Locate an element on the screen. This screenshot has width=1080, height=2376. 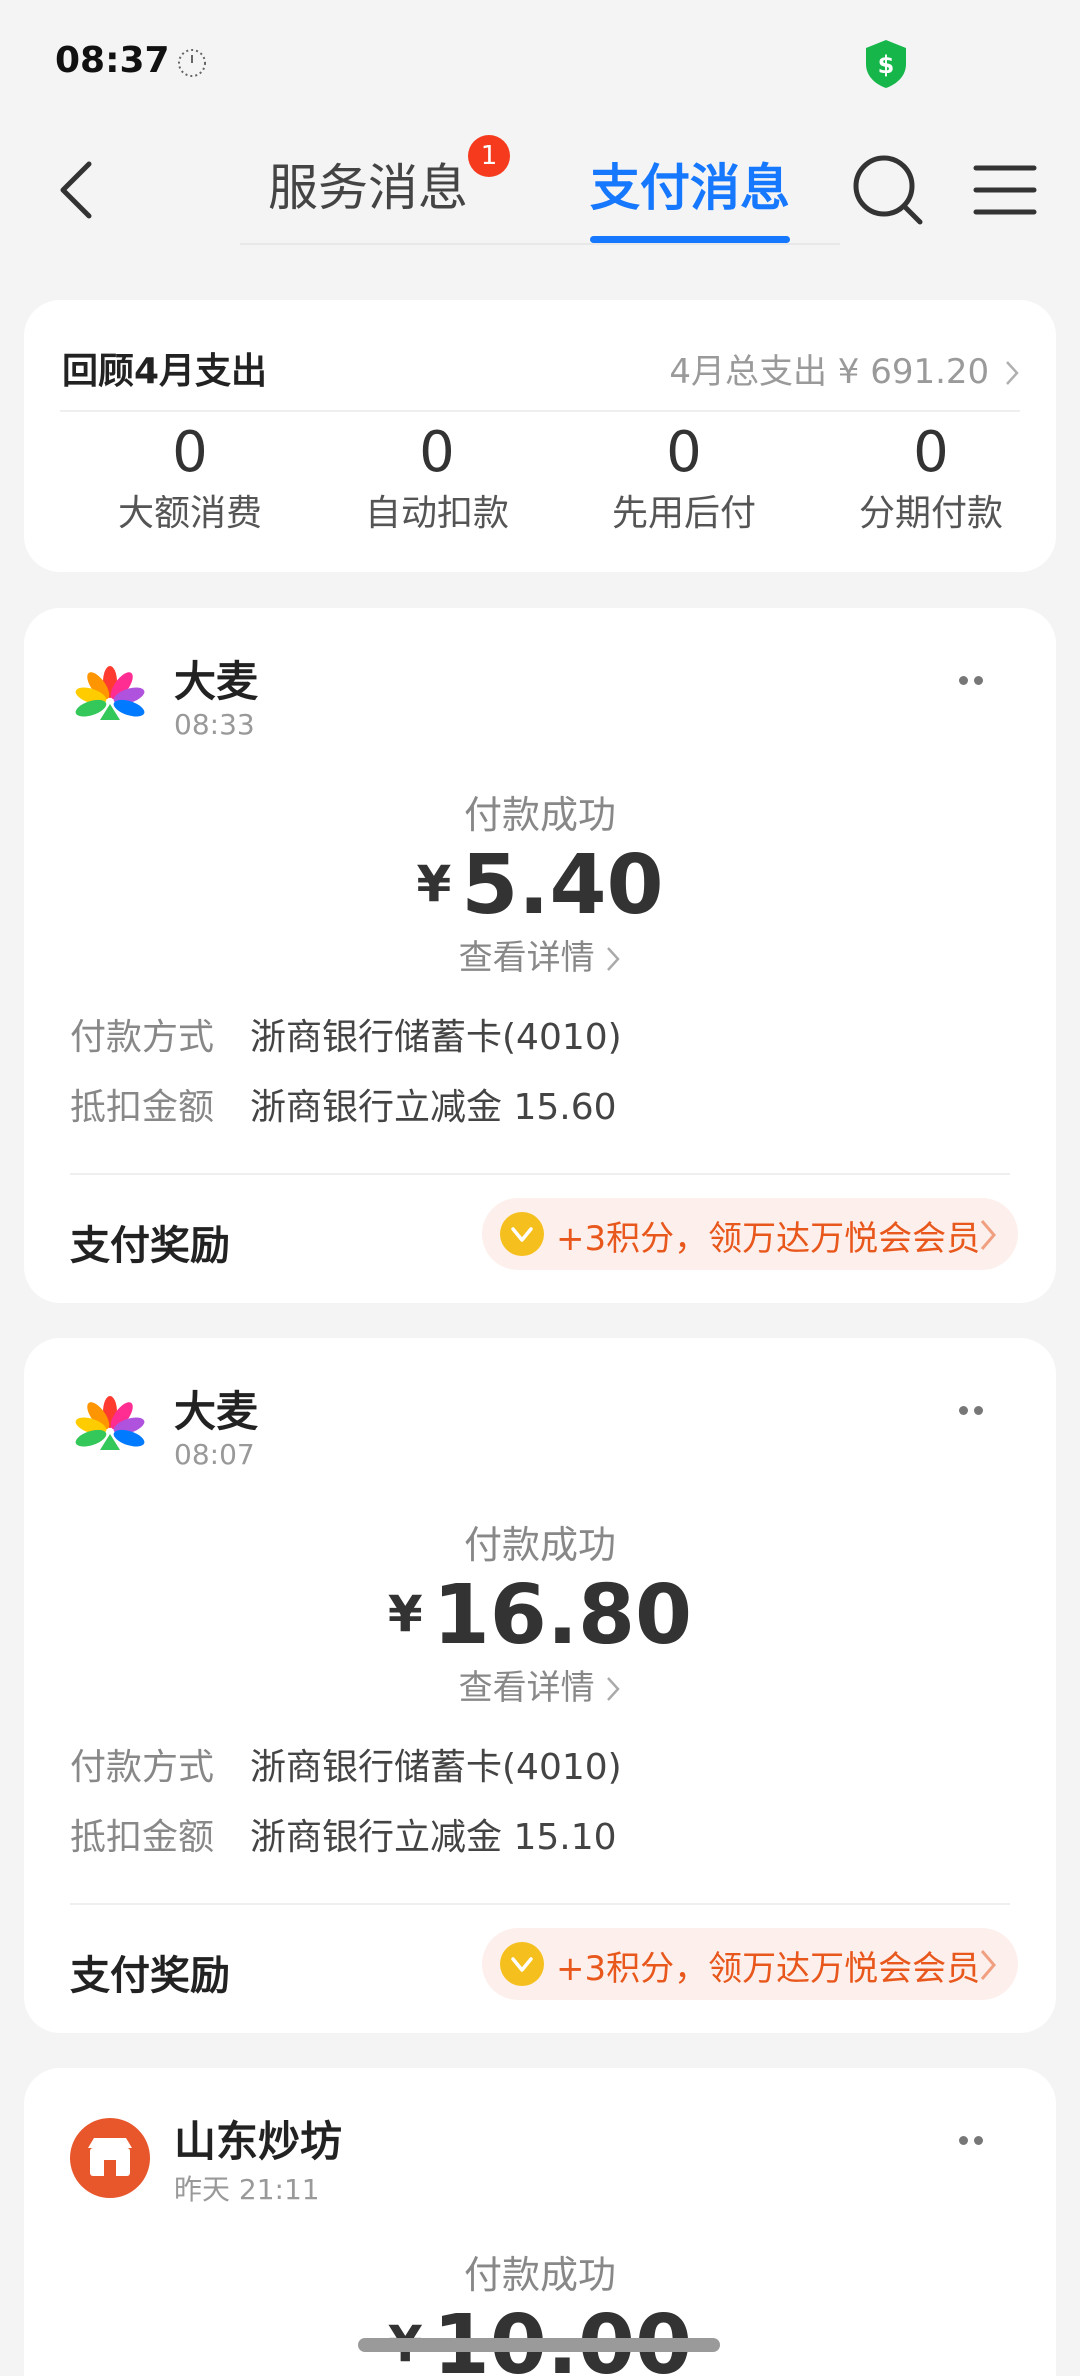
payment-shield-icon: $ is located at coordinates (886, 64).